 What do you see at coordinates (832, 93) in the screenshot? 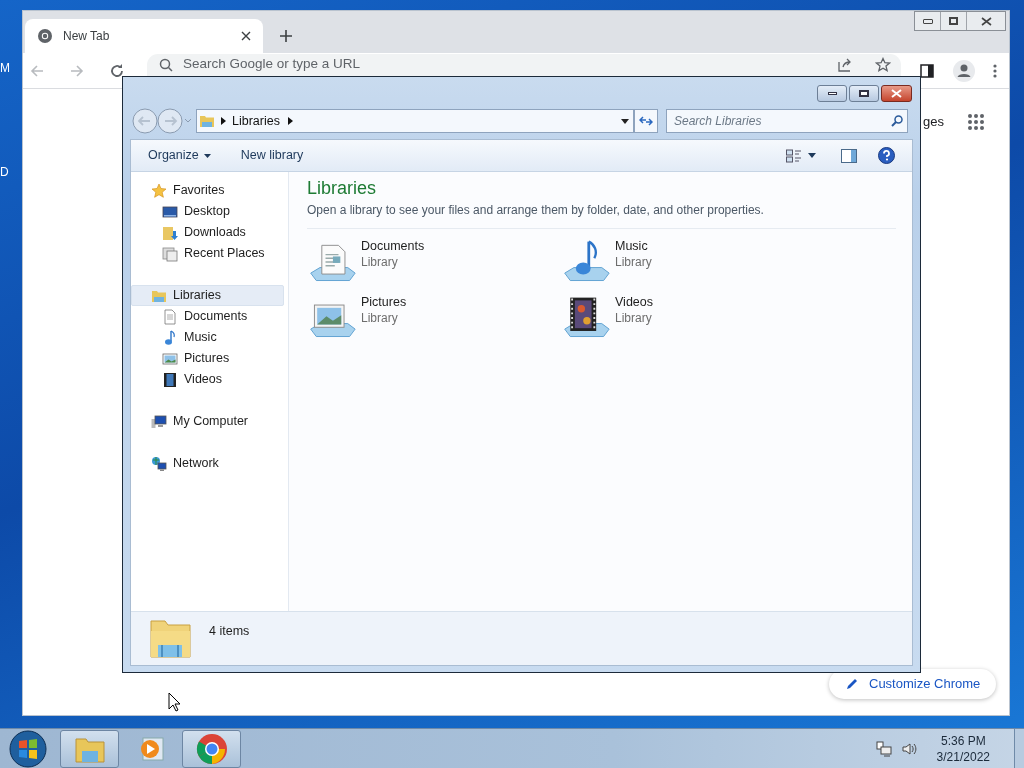
I see `minimize-button` at bounding box center [832, 93].